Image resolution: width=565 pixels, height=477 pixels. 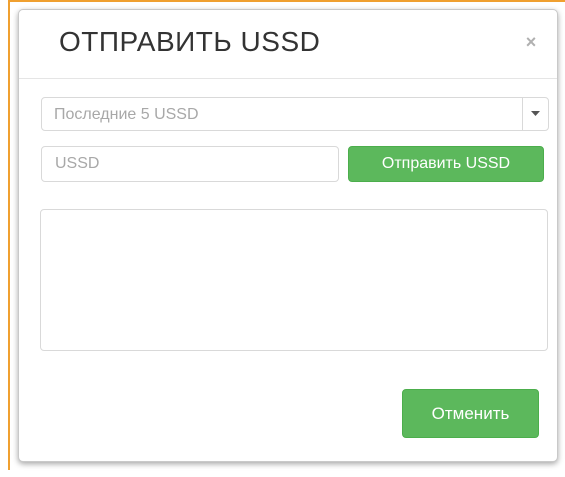 I want to click on ussd-history-select: Последние 5 USSD, so click(x=295, y=114).